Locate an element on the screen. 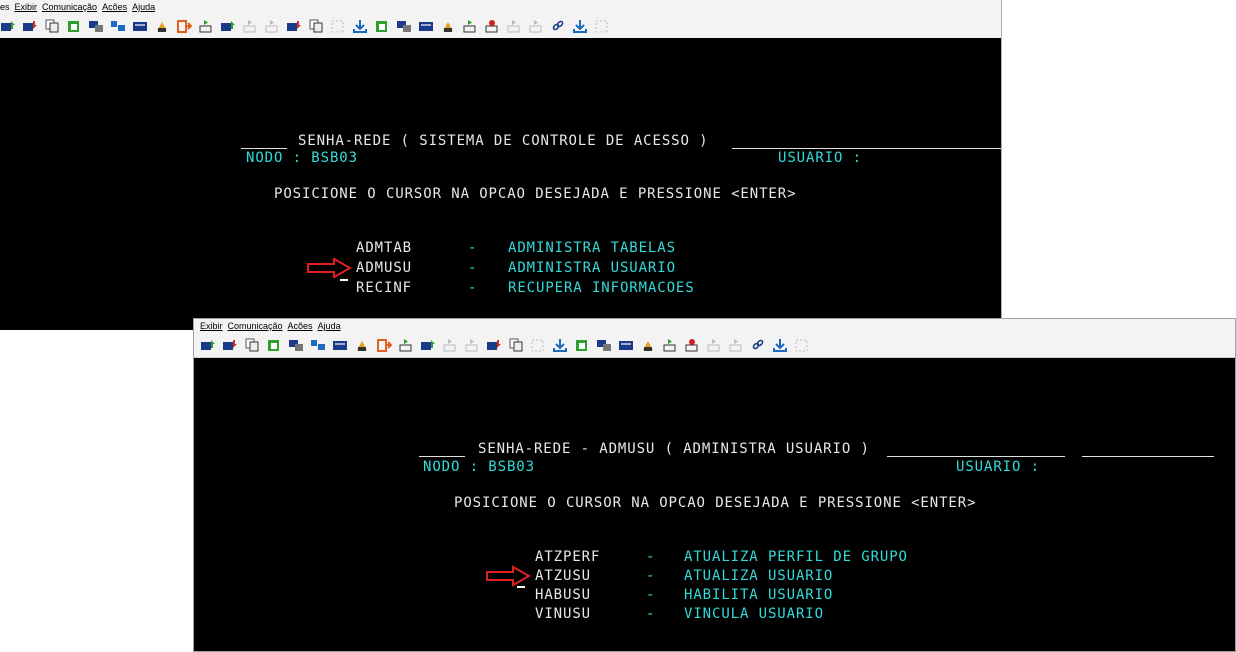 This screenshot has height=652, width=1236. option-code-habusu: HABUSU is located at coordinates (563, 595).